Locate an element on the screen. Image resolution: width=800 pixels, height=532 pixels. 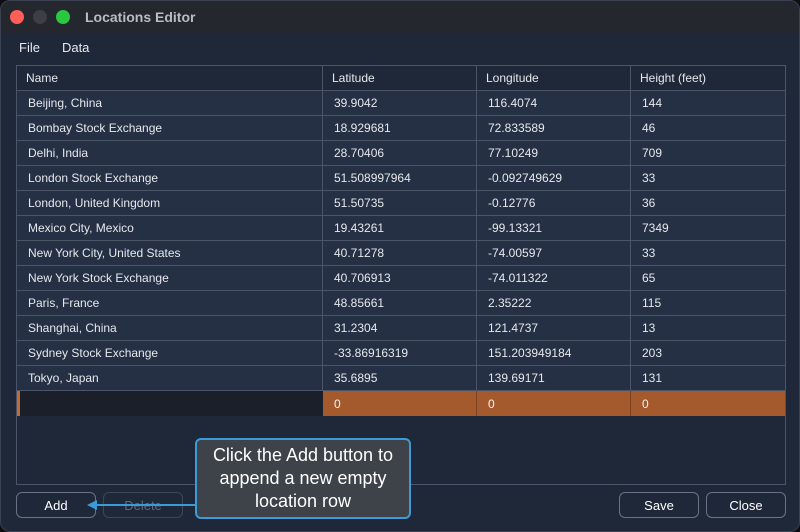
cell-height: 13 is located at coordinates (708, 328).